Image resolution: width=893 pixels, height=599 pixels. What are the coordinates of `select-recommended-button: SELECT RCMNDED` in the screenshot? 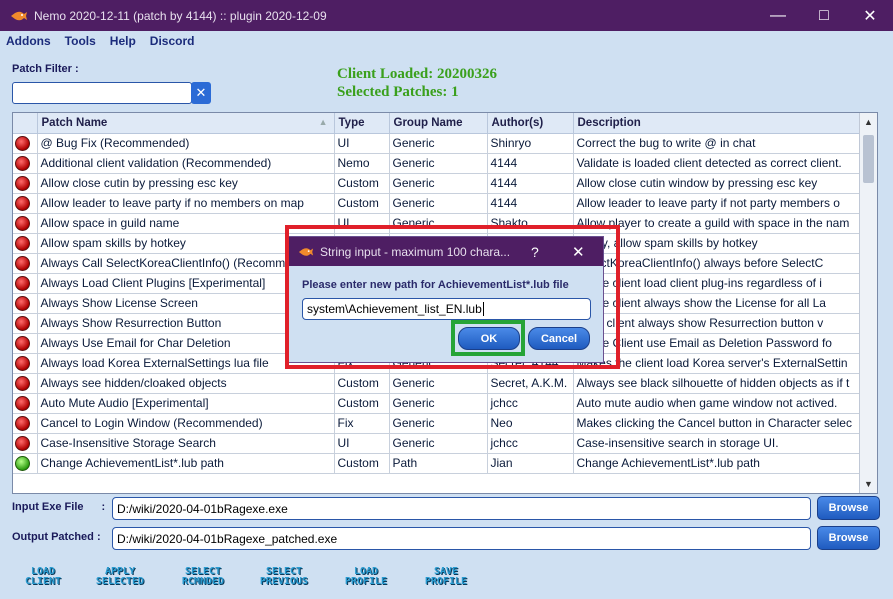 It's located at (203, 579).